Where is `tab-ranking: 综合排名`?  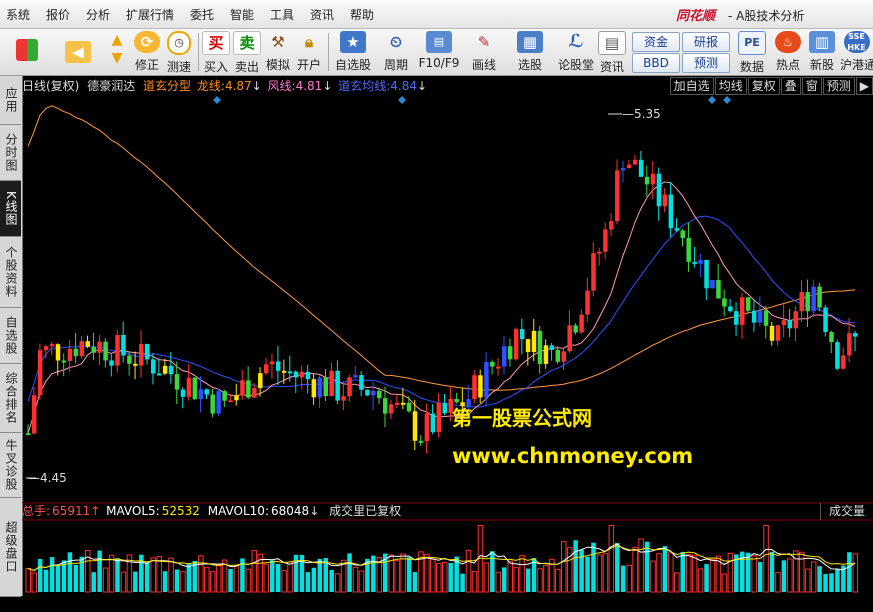
tab-ranking: 综合排名 is located at coordinates (10, 398).